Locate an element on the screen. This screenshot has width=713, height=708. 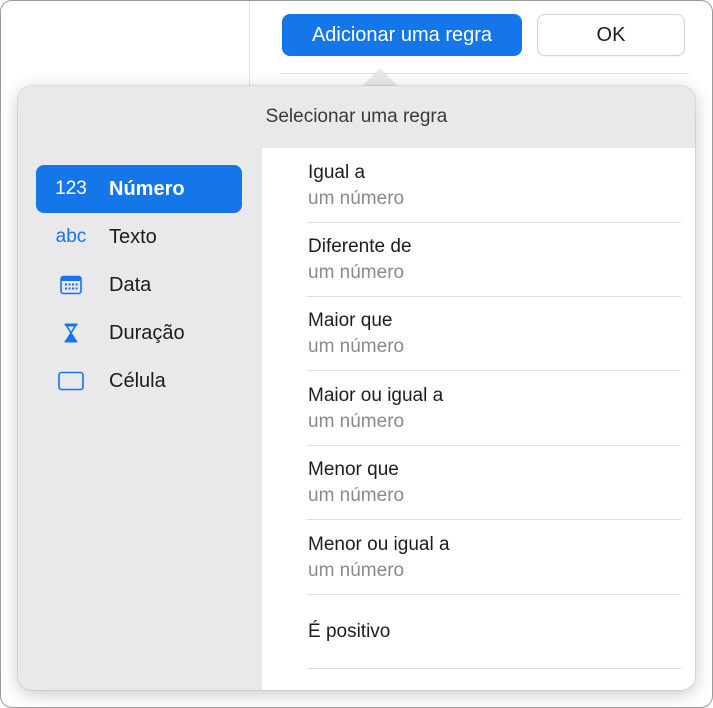
popover-title: Selecionar uma regra is located at coordinates (356, 116).